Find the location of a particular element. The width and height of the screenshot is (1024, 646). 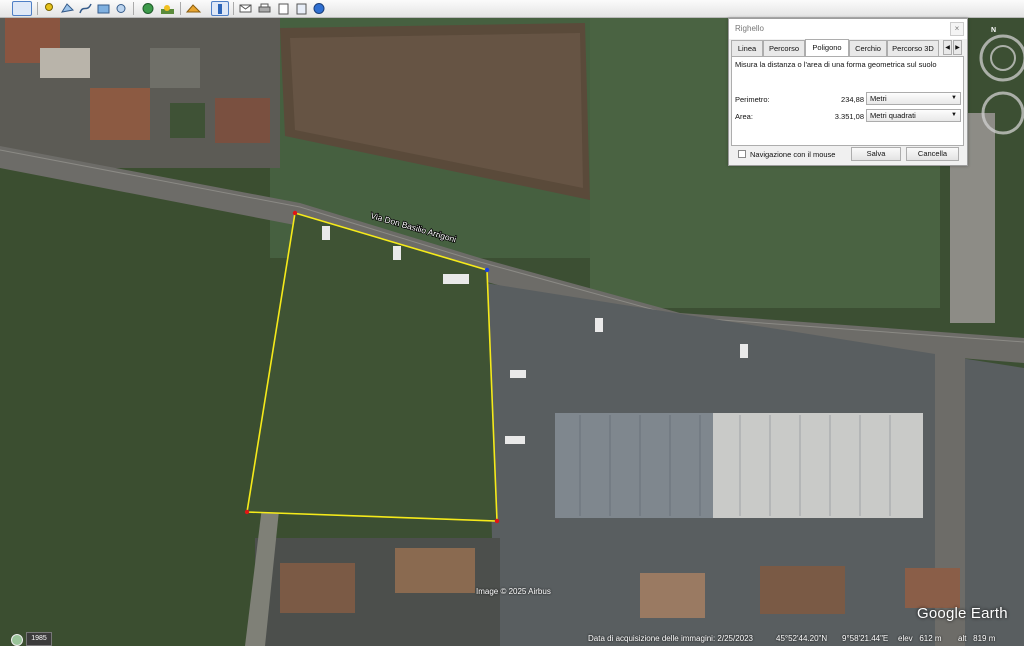

north-indicator: N is located at coordinates (993, 30).